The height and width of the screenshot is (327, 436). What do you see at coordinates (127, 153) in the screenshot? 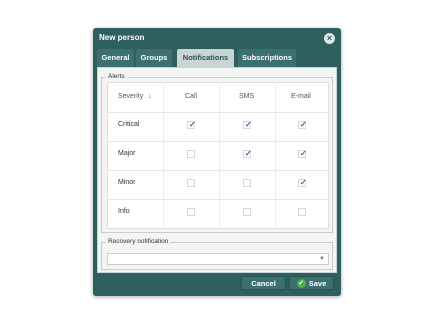
I see `row-label-major: Major` at bounding box center [127, 153].